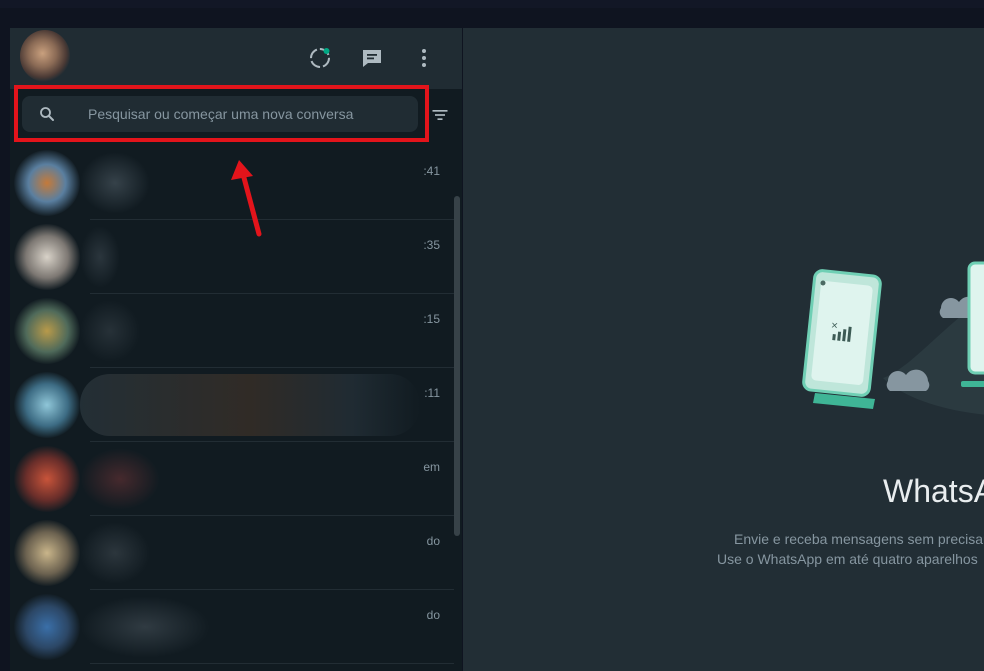 The width and height of the screenshot is (984, 671). Describe the element at coordinates (424, 58) in the screenshot. I see `menu-icon` at that location.